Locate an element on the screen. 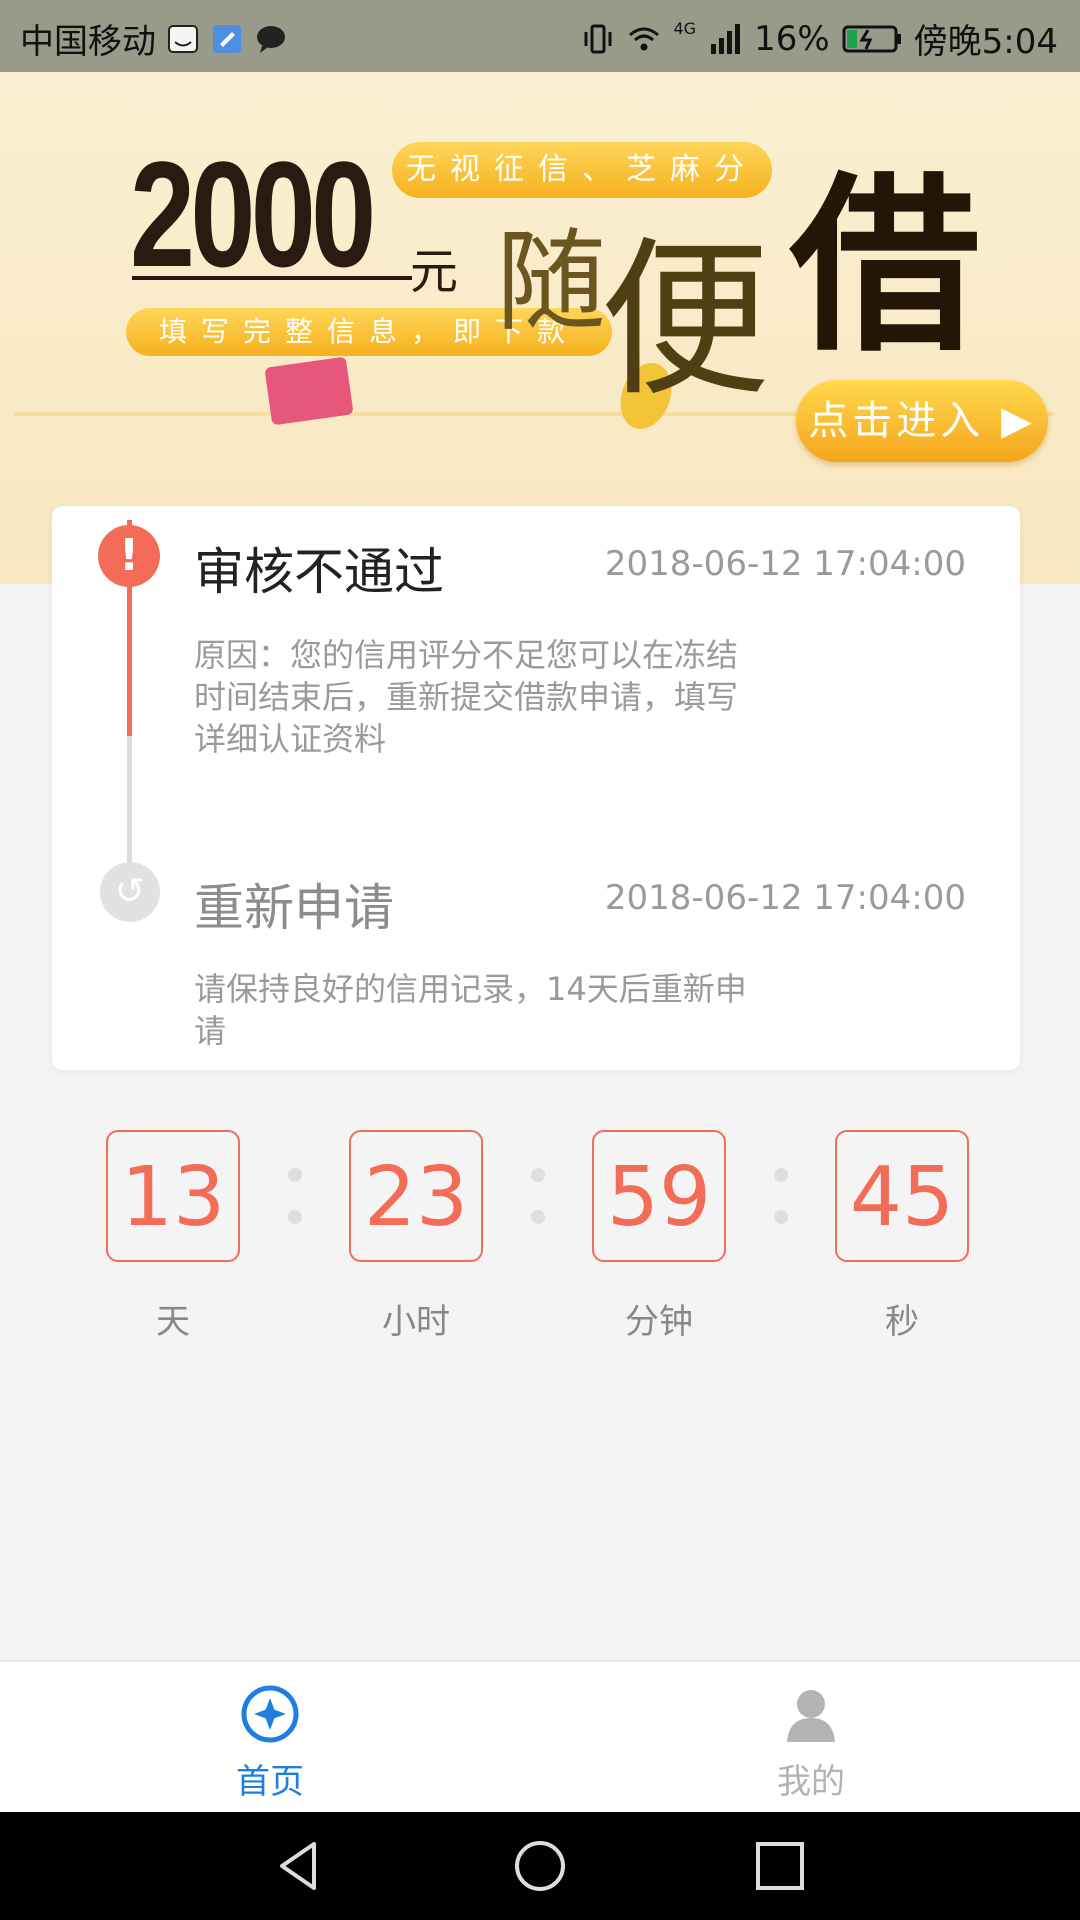 The width and height of the screenshot is (1080, 1920). home-circle-icon is located at coordinates (540, 1866).